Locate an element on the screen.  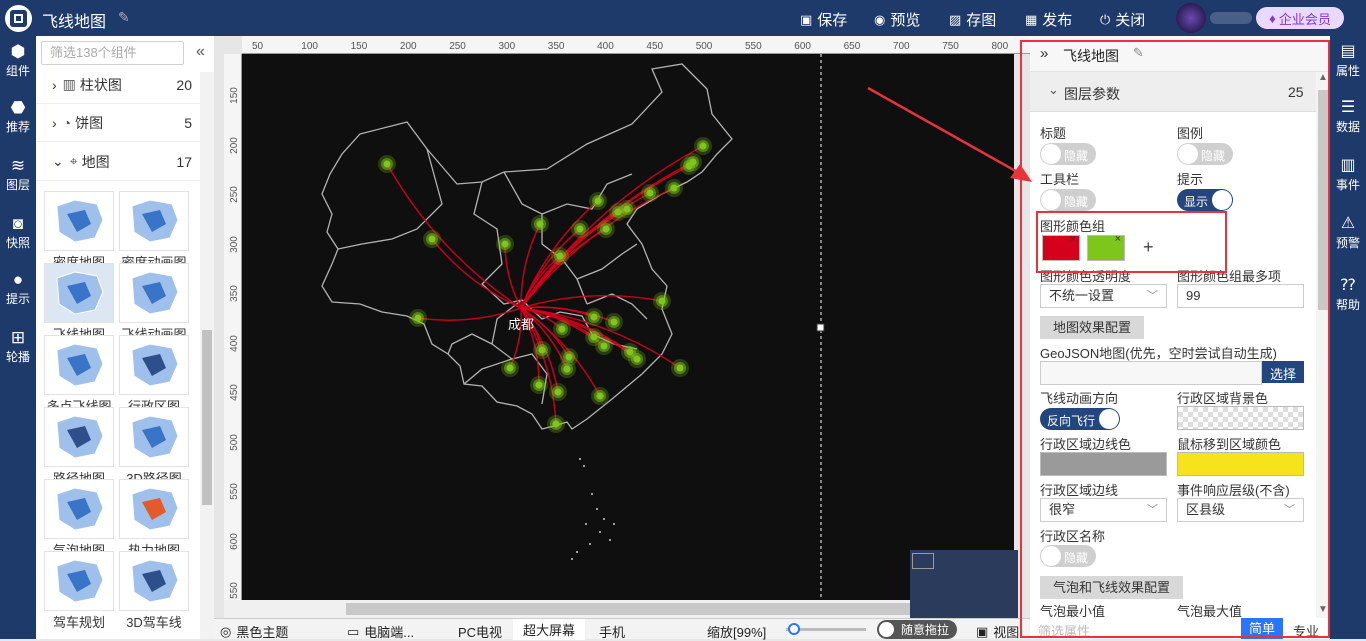
free-drag-toggle: 随意拖拉 is located at coordinates (917, 629).